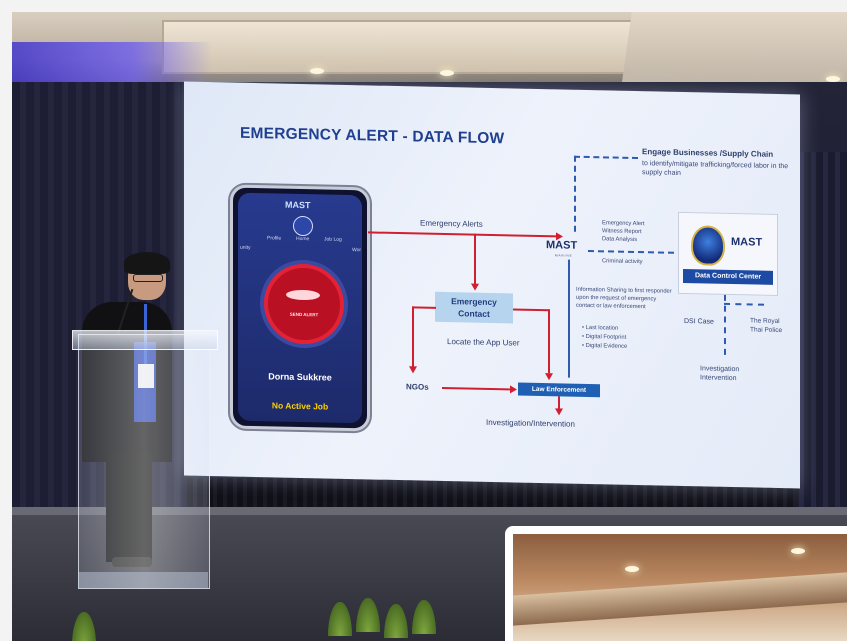 This screenshot has width=847, height=641. I want to click on dcc-mast-logo: MAST, so click(747, 242).